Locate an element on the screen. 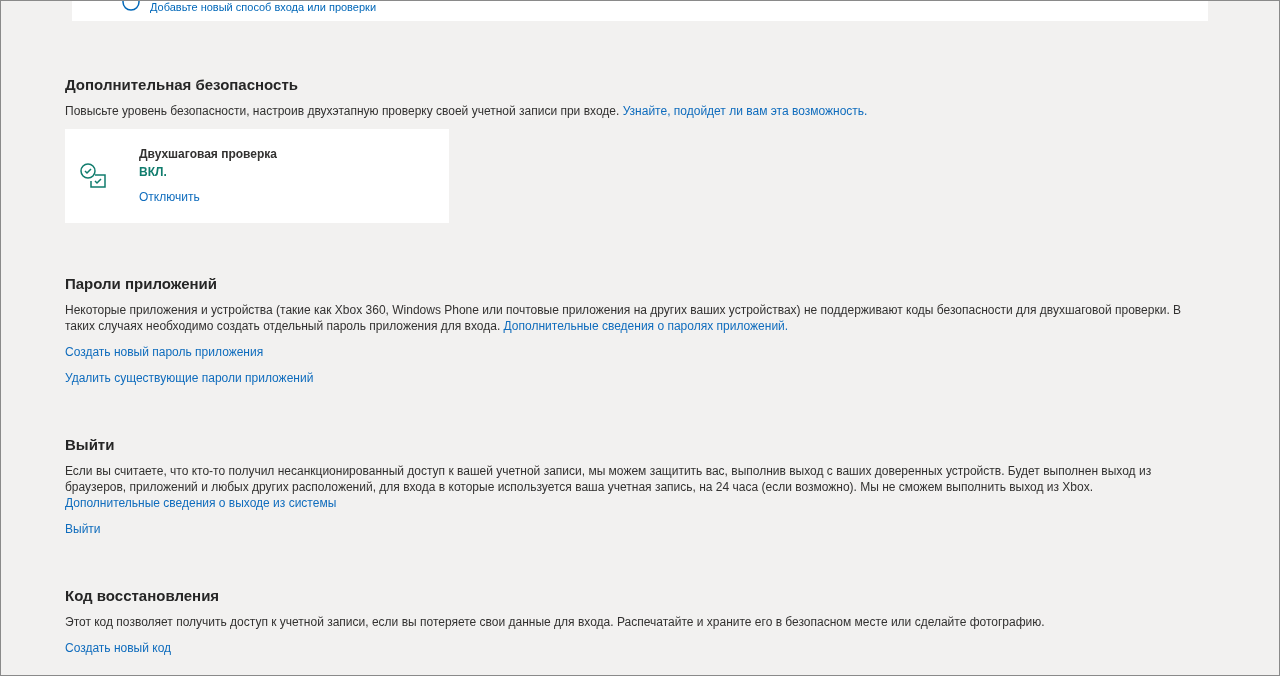 This screenshot has width=1280, height=676. disable-link: Отключить is located at coordinates (208, 197).